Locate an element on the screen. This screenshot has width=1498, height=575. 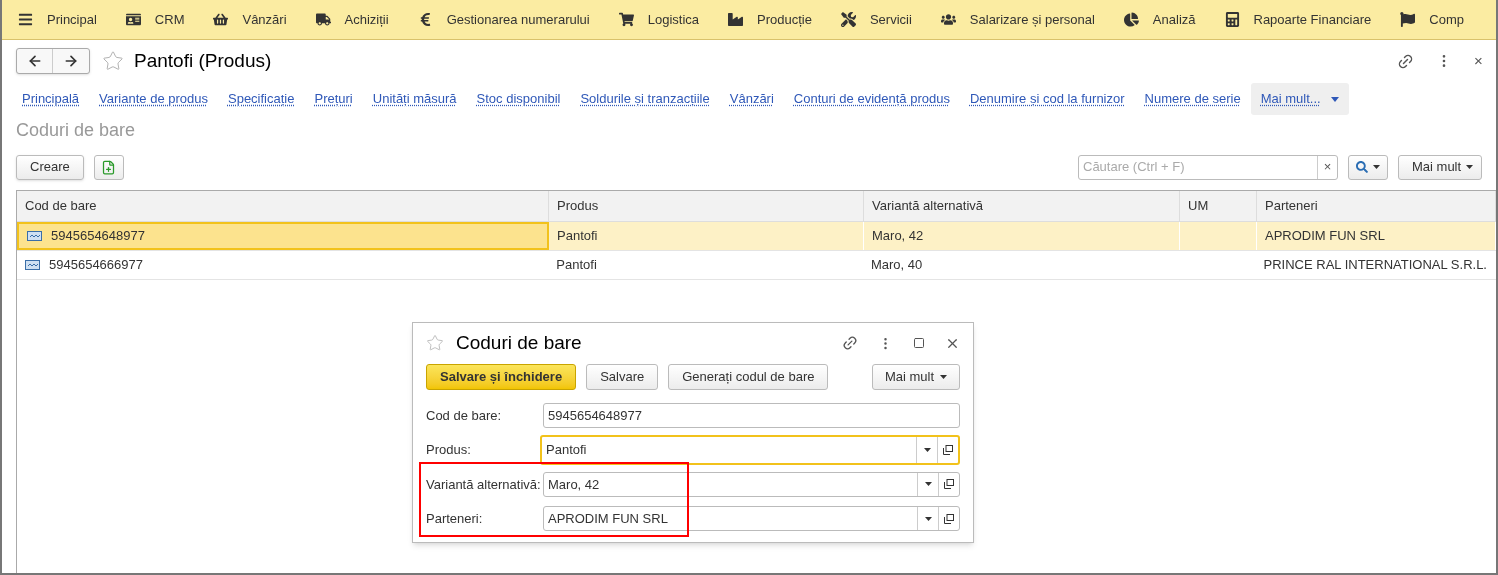
section-link: Stoc disponibil is located at coordinates (518, 99).